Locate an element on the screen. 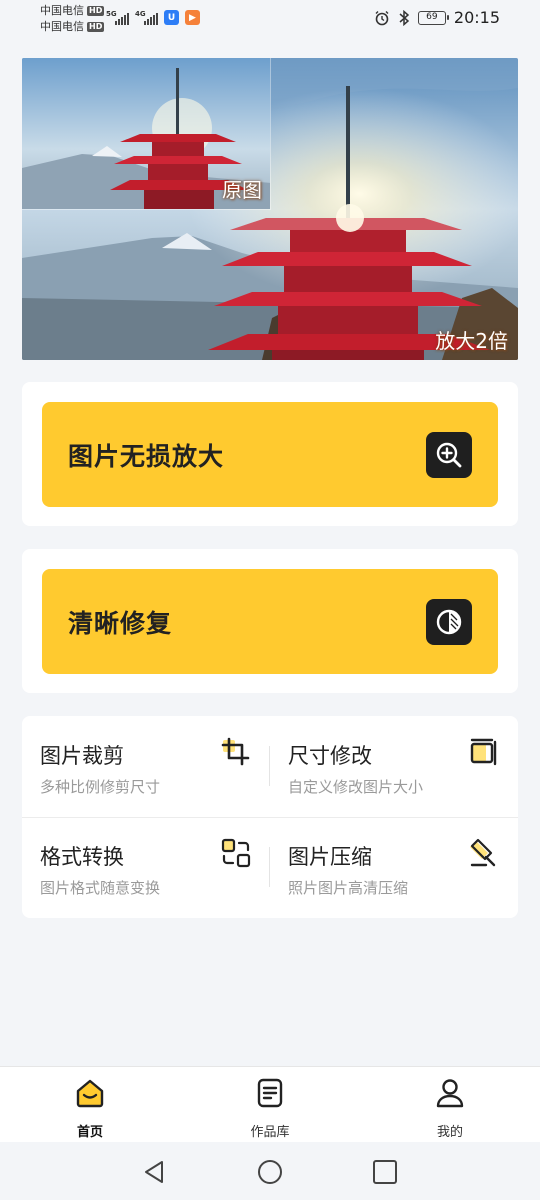  contrast-icon is located at coordinates (449, 621).